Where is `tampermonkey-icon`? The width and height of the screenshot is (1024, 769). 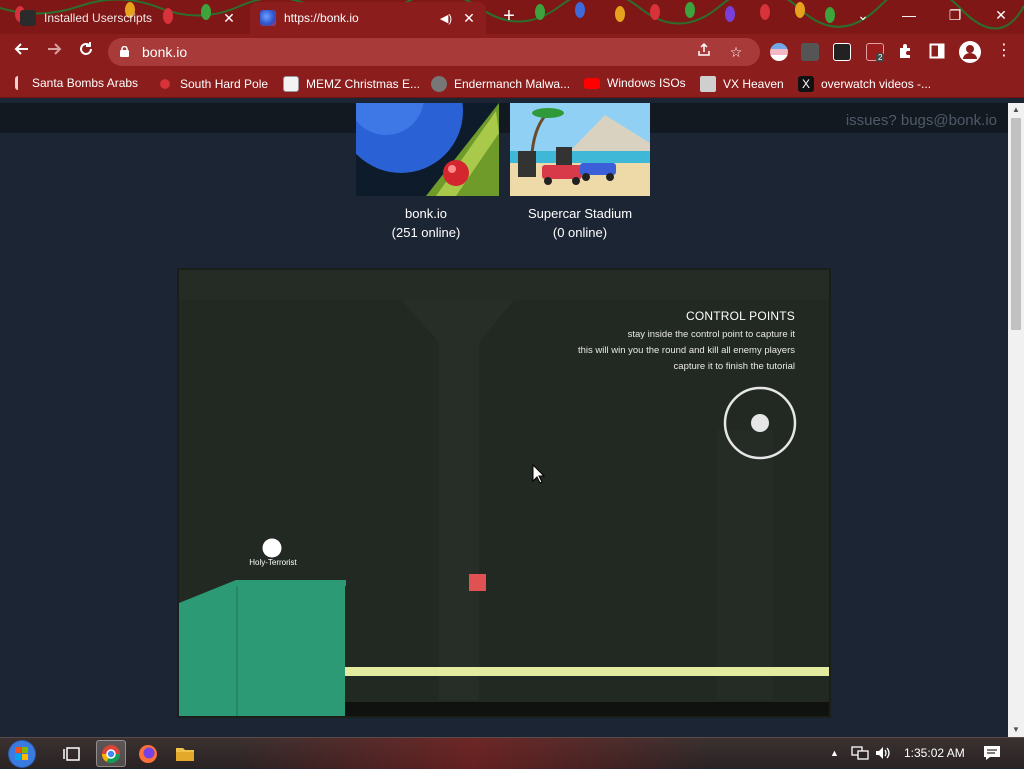
tampermonkey-icon is located at coordinates (28, 18).